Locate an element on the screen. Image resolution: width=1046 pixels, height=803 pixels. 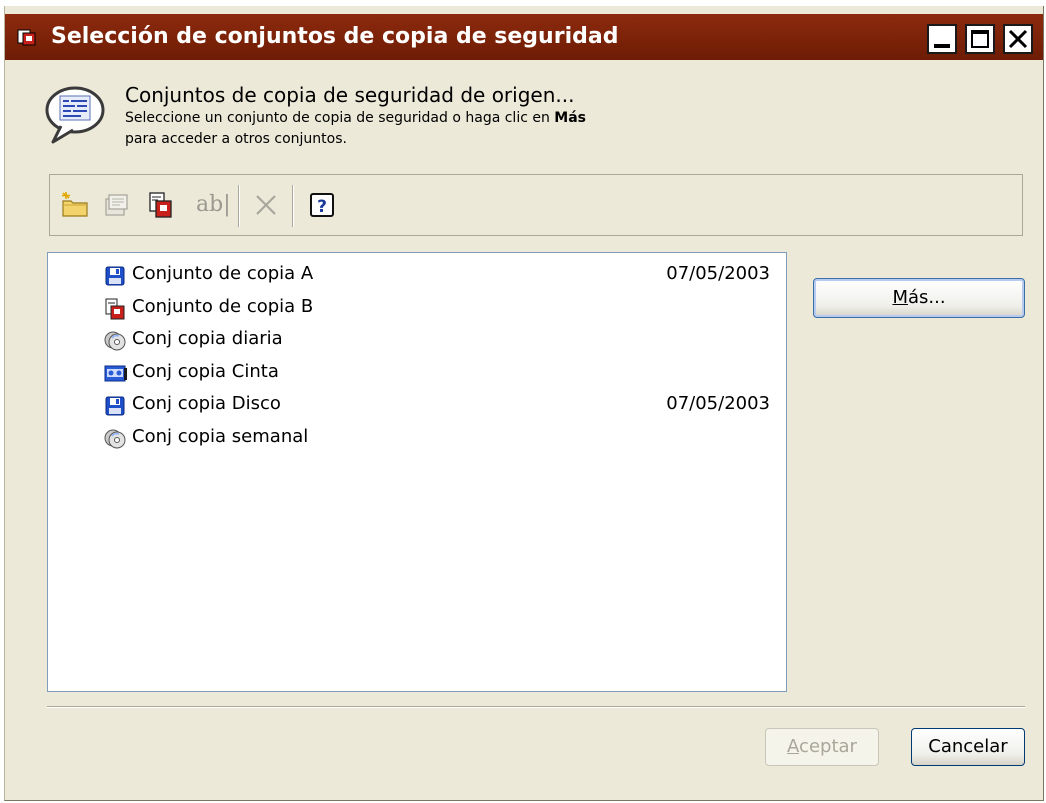
list-item: Conj copia Cinta is located at coordinates (417, 373).